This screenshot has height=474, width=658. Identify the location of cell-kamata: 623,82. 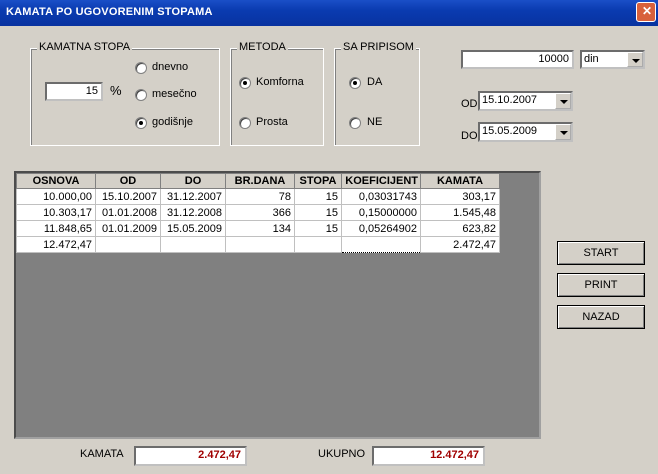
(460, 228).